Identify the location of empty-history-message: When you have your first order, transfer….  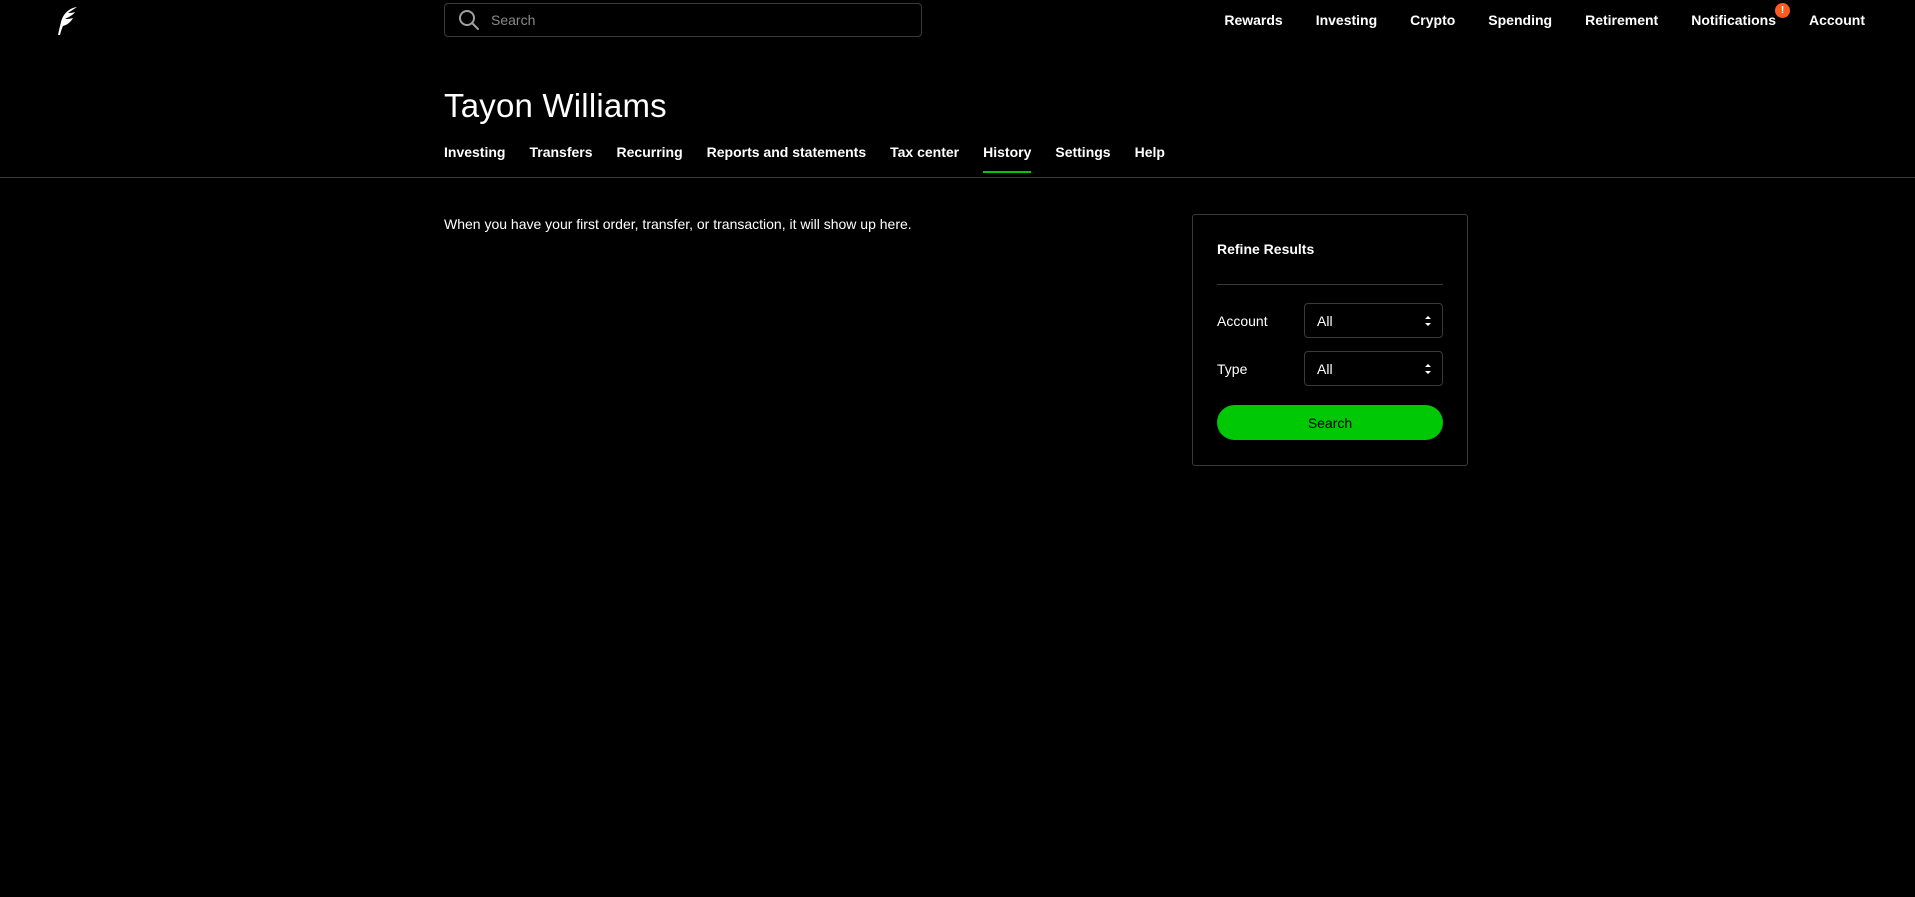
(678, 224).